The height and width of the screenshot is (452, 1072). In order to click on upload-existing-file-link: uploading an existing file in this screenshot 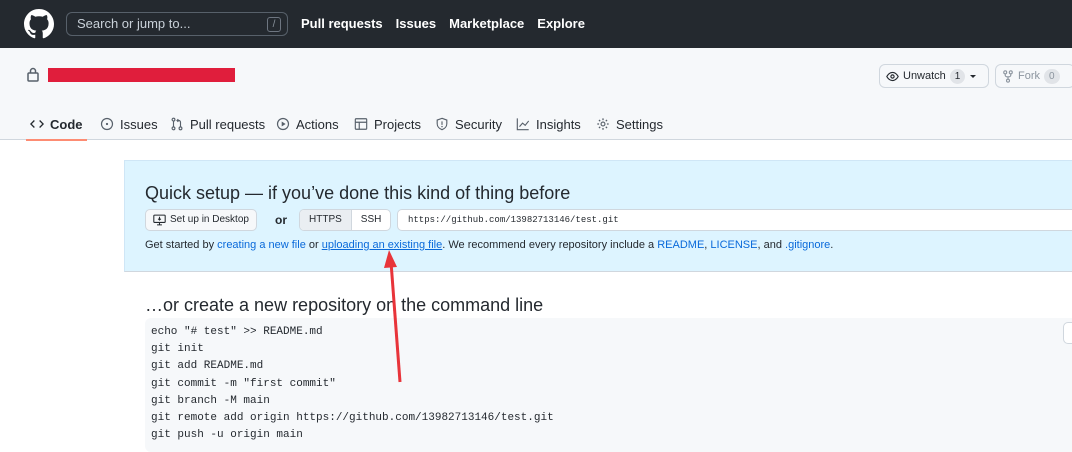, I will do `click(382, 245)`.